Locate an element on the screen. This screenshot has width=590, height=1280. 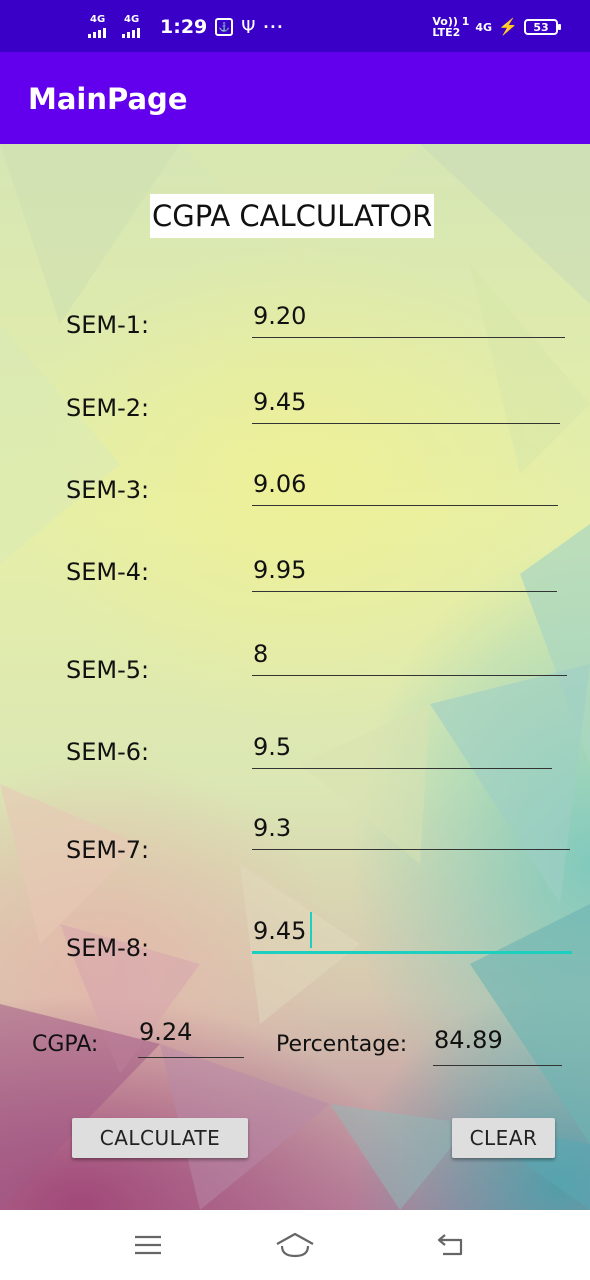
percentage-label: Percentage: is located at coordinates (342, 1044).